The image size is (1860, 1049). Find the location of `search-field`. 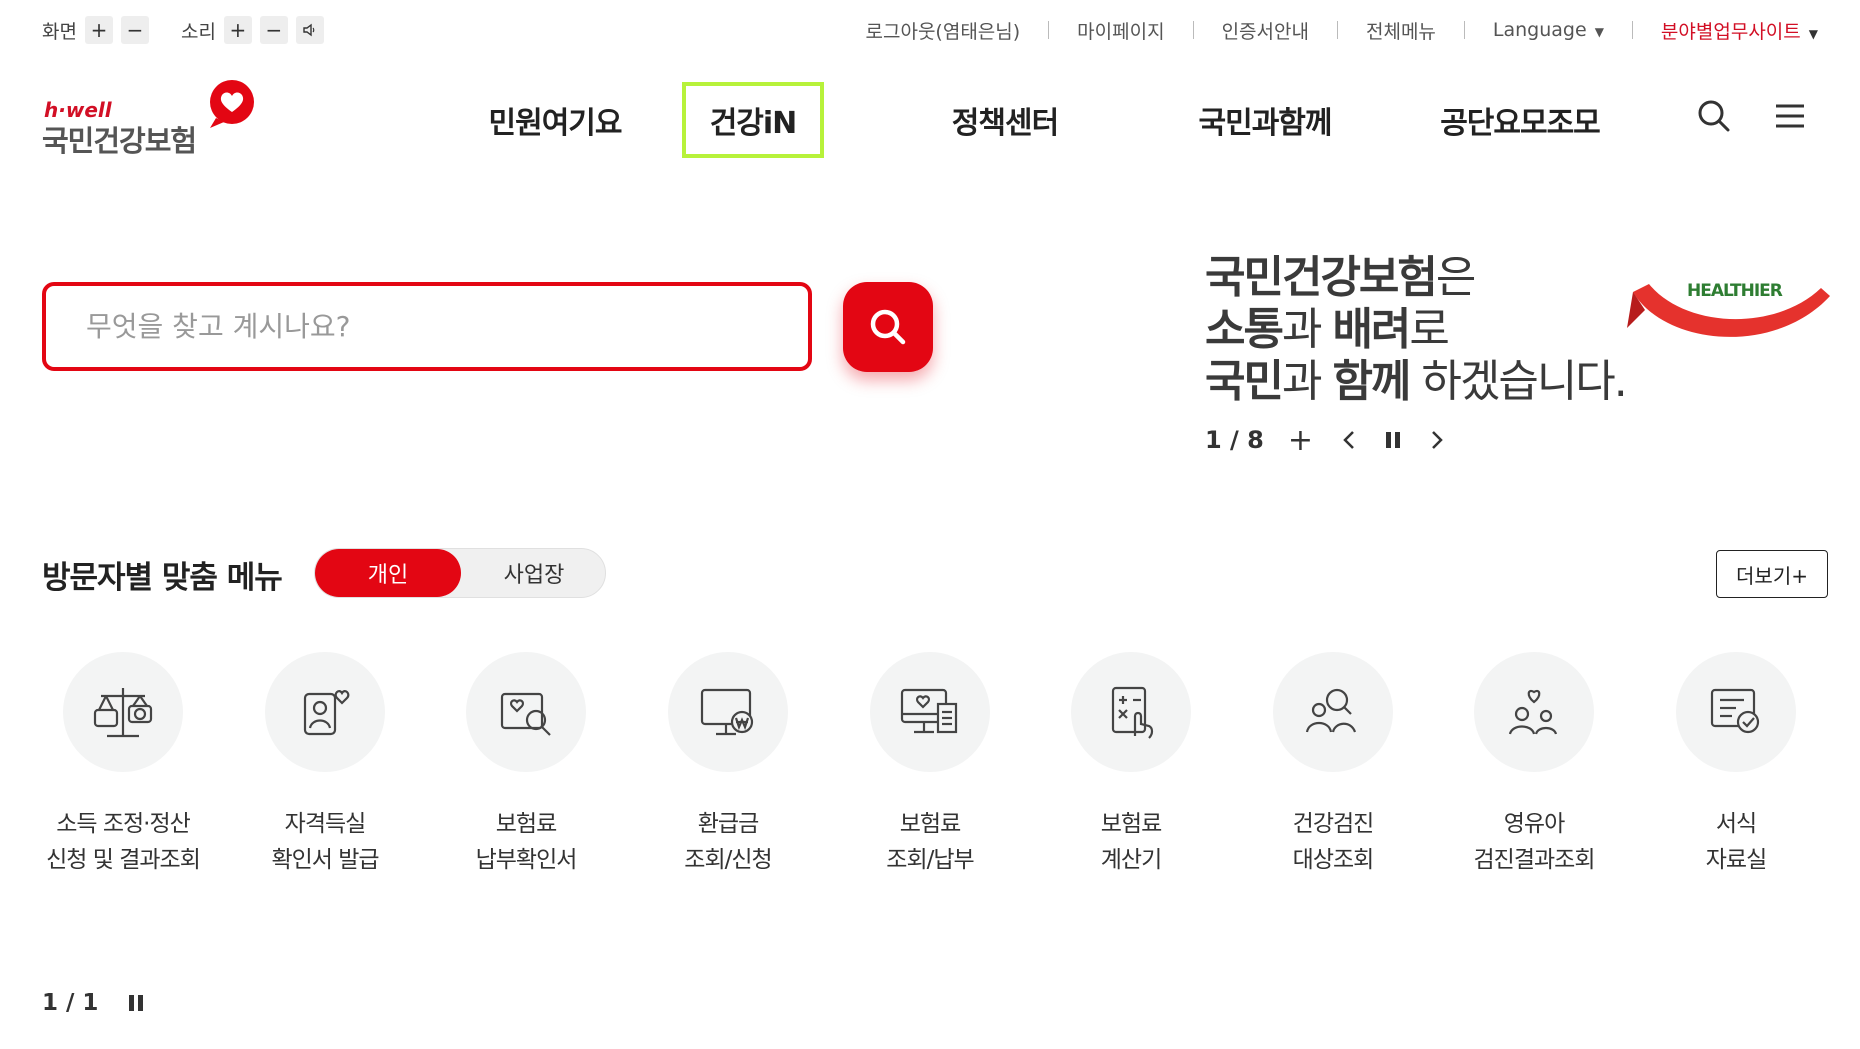

search-field is located at coordinates (427, 326).